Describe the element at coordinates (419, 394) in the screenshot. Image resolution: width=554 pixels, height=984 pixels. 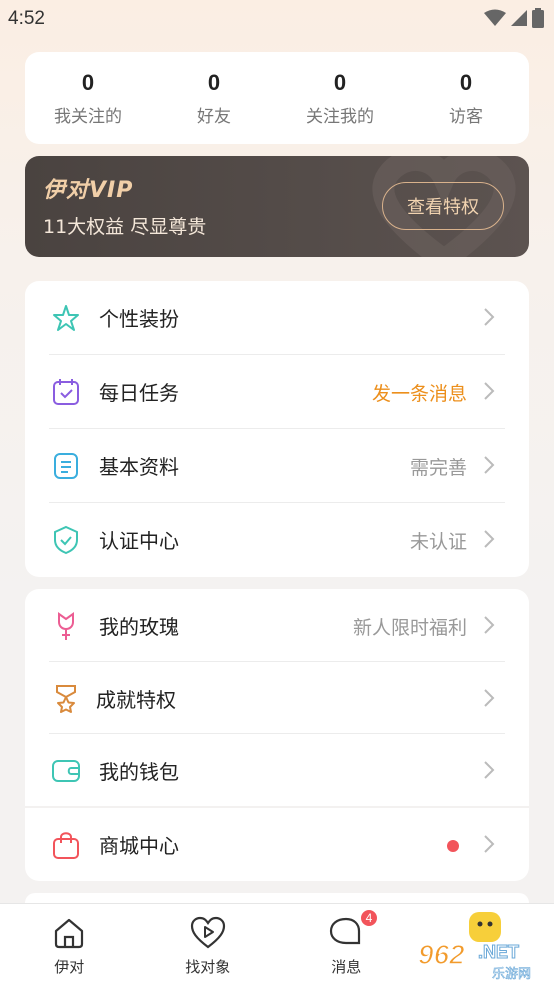
I see `menu-item-value: 发一条消息` at that location.